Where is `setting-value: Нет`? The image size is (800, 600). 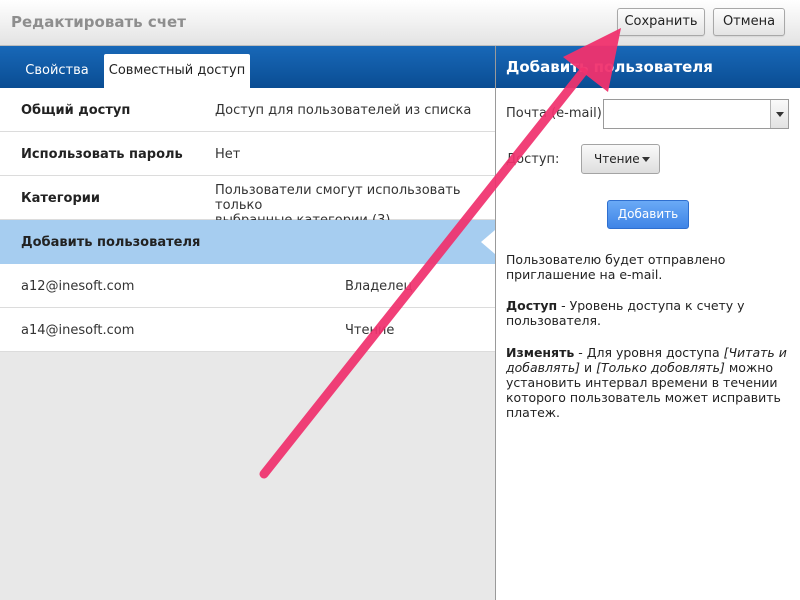 setting-value: Нет is located at coordinates (228, 154).